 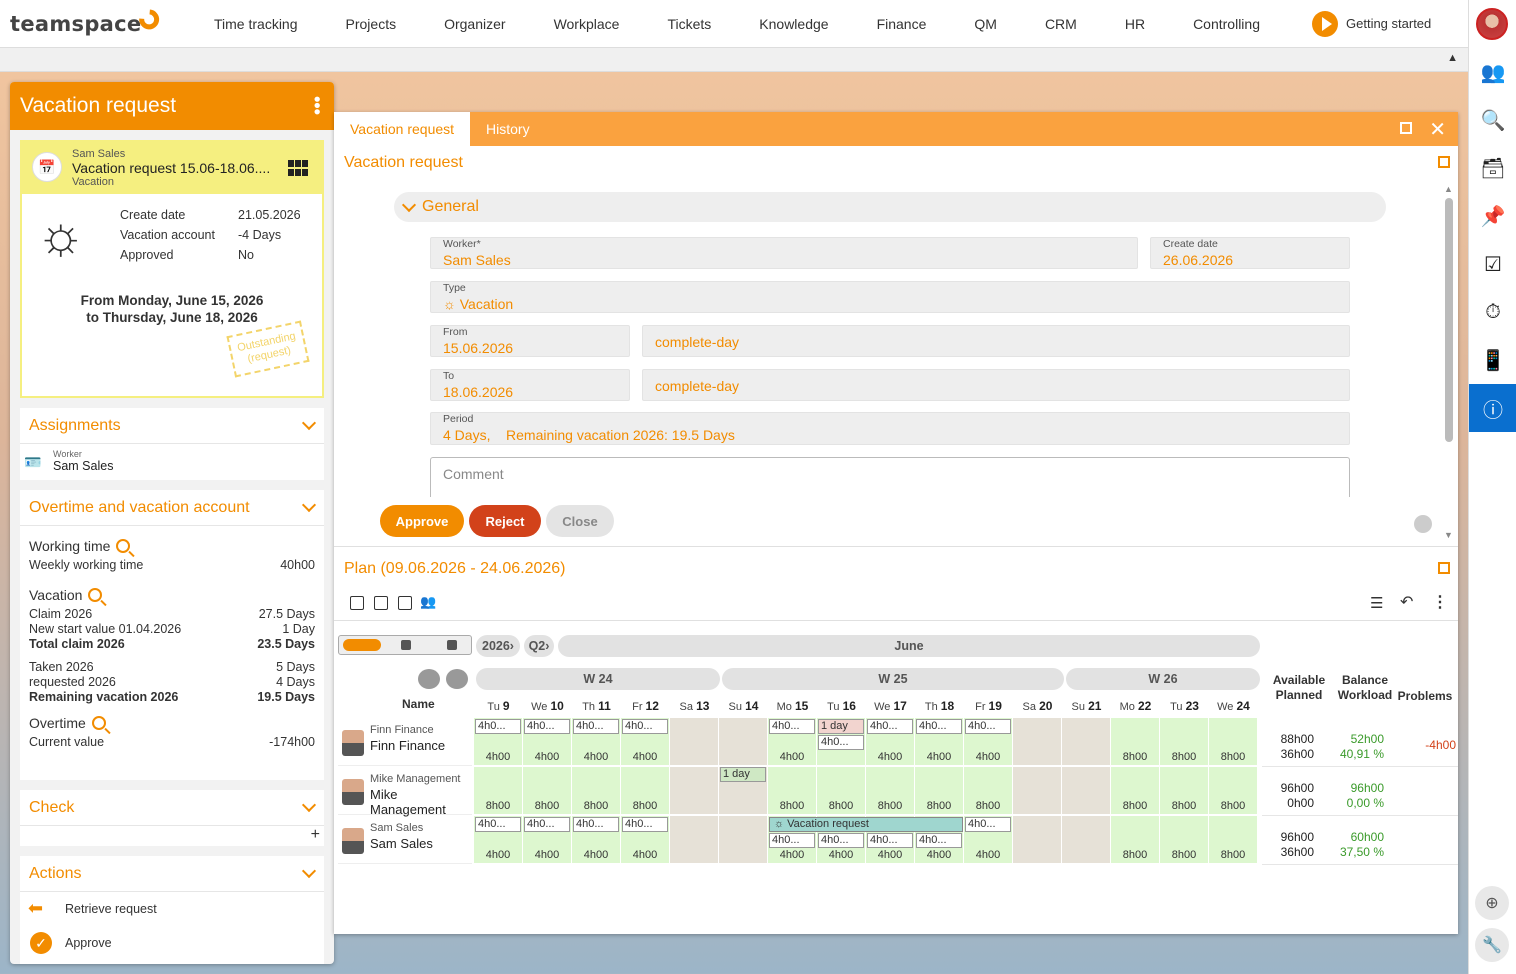 I want to click on nav-item: Finance, so click(x=902, y=24).